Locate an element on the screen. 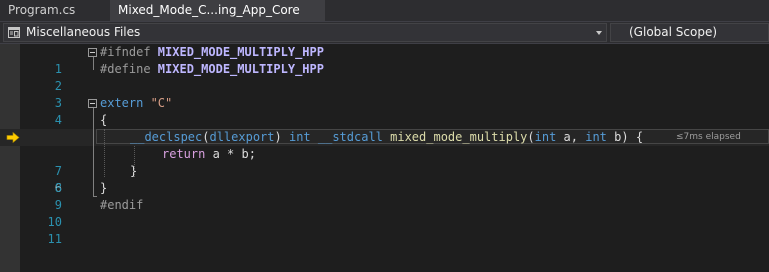  function-name: mixed_mode_multiply is located at coordinates (459, 137).